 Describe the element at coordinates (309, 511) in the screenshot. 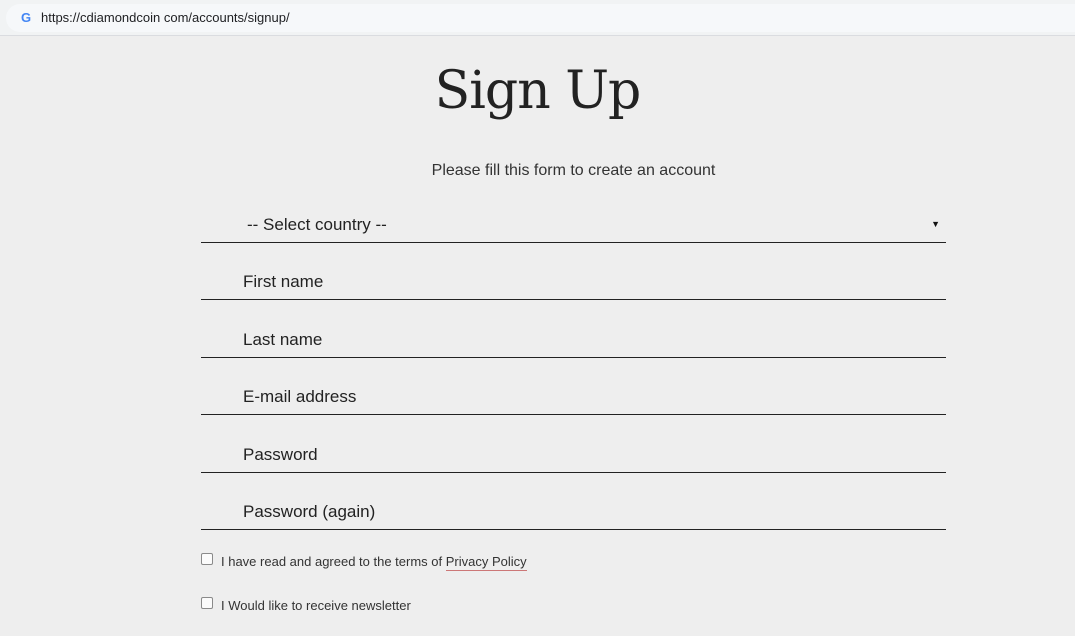

I see `password-again-placeholder: Password (again)` at that location.